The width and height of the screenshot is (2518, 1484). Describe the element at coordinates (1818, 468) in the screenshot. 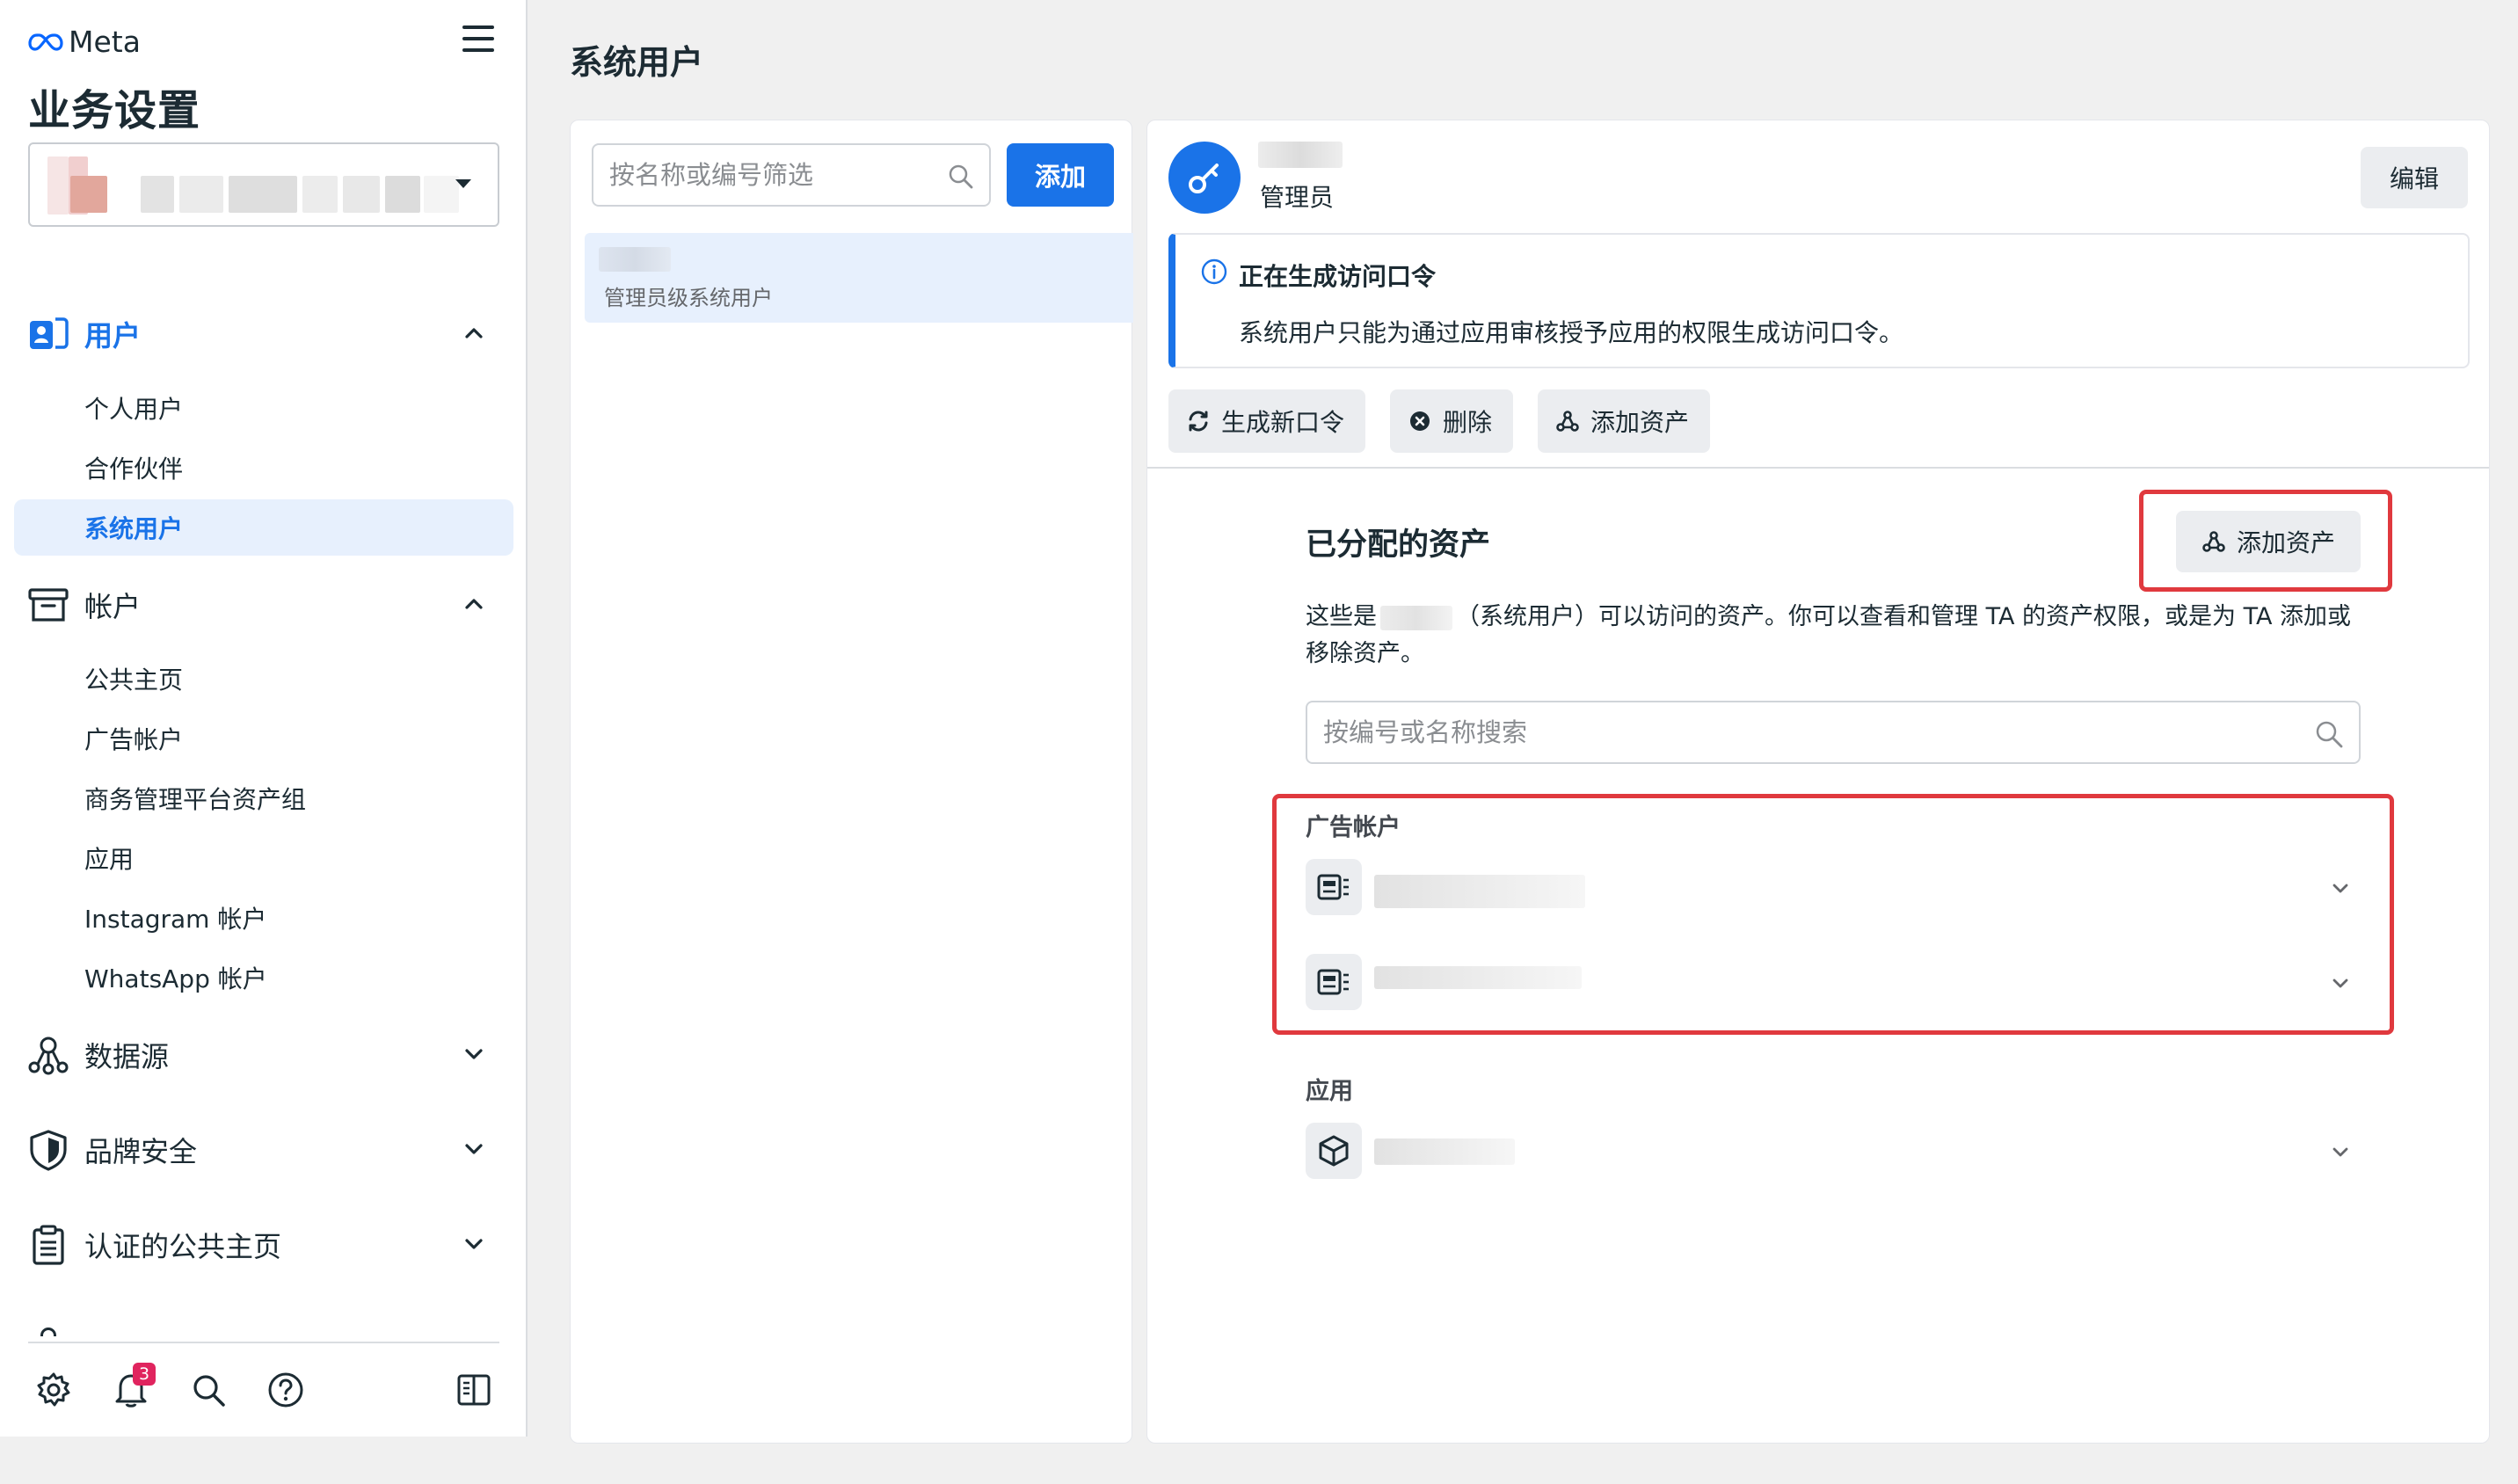

I see `detail-divider` at that location.